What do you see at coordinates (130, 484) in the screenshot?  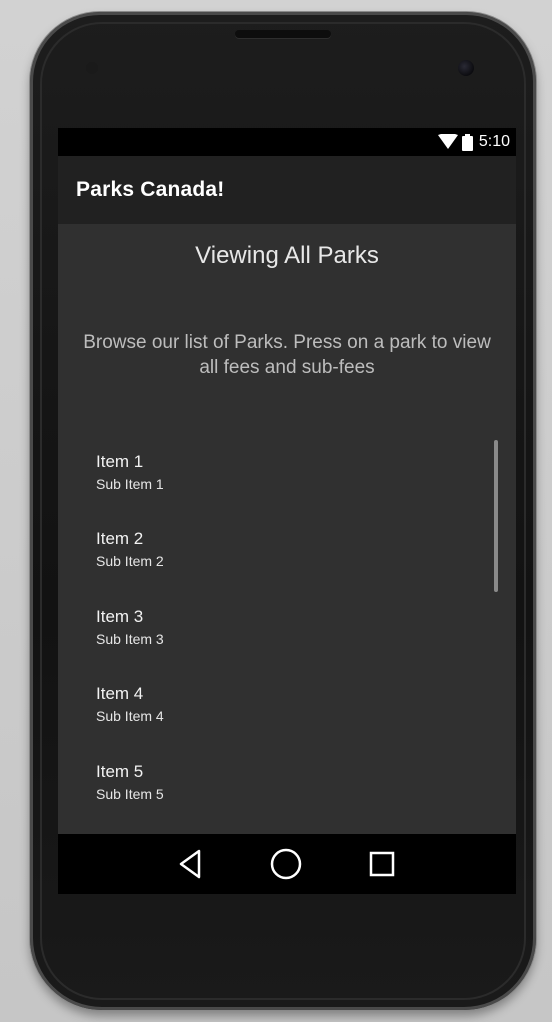 I see `list-item-subtitle: Sub Item 1` at bounding box center [130, 484].